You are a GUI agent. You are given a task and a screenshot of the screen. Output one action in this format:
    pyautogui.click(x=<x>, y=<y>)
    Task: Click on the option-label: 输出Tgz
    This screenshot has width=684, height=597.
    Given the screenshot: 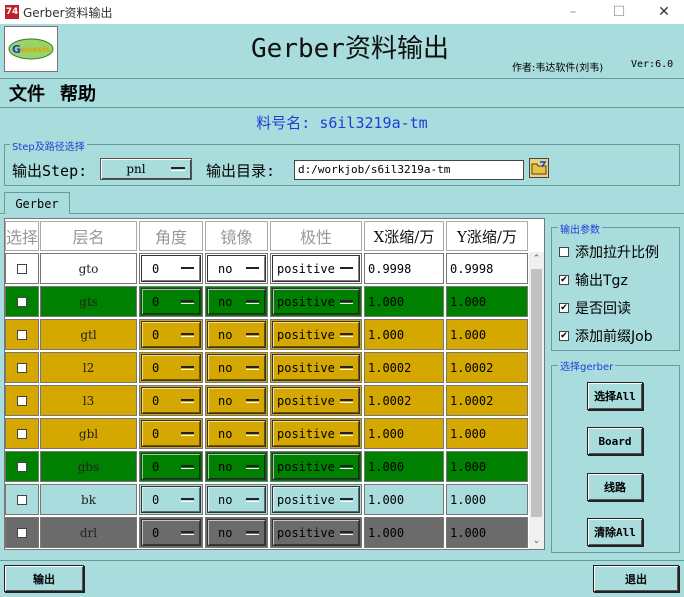 What is the action you would take?
    pyautogui.click(x=601, y=281)
    